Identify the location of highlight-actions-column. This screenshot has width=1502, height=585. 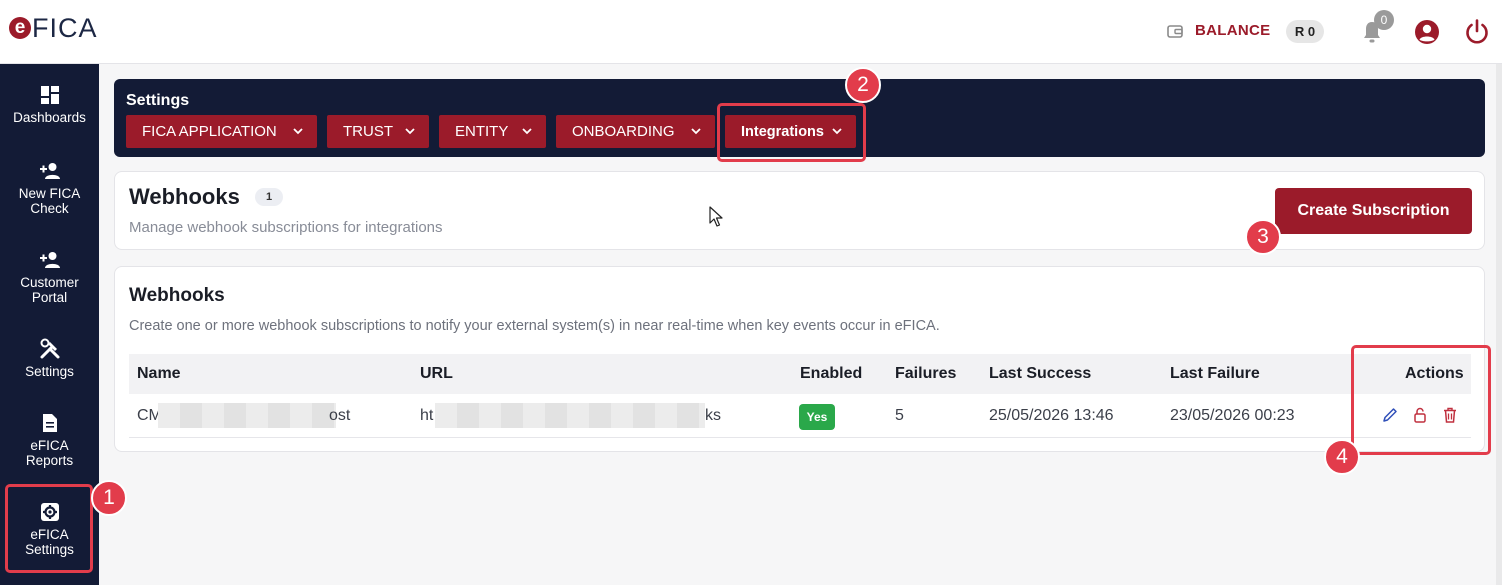
(1421, 400).